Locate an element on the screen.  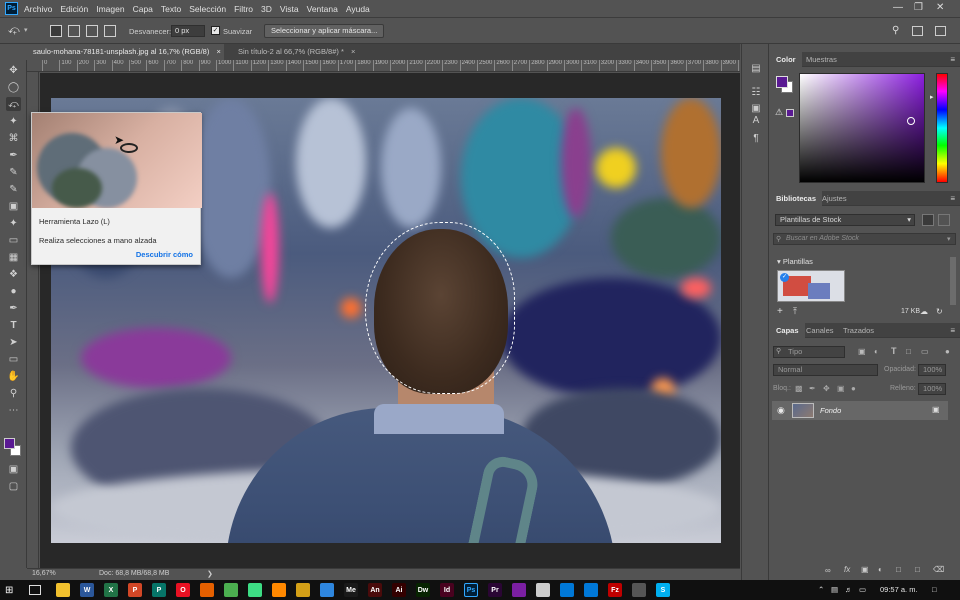
libraries-scrollbar is located at coordinates (953, 281).